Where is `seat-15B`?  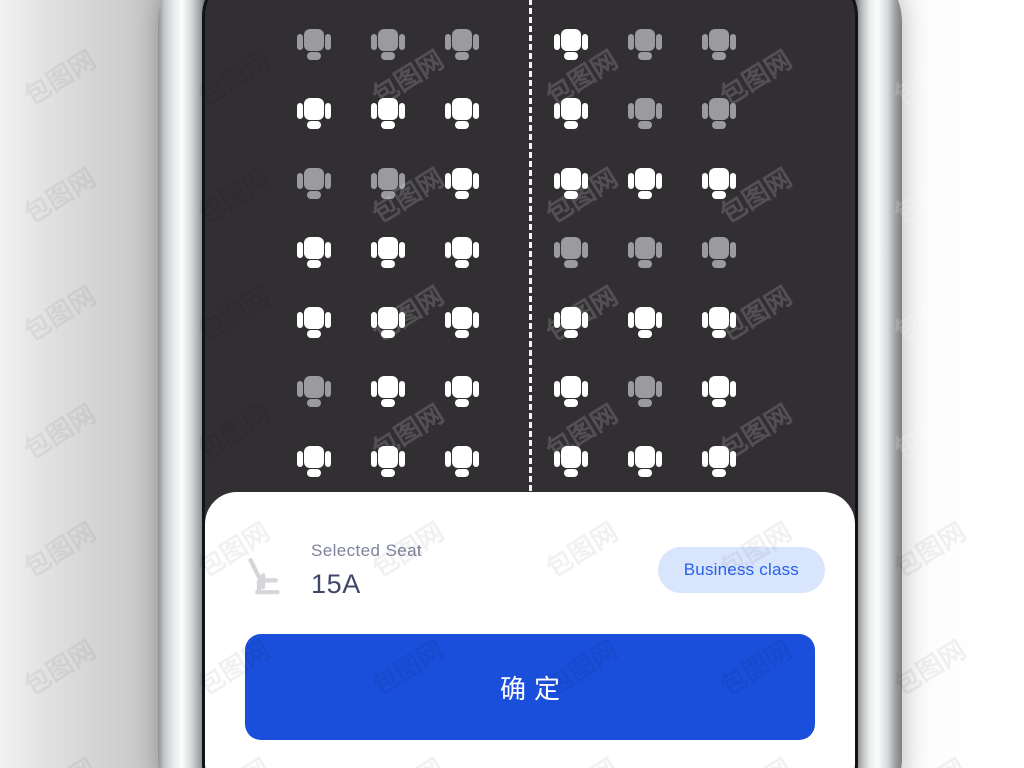 seat-15B is located at coordinates (388, 462).